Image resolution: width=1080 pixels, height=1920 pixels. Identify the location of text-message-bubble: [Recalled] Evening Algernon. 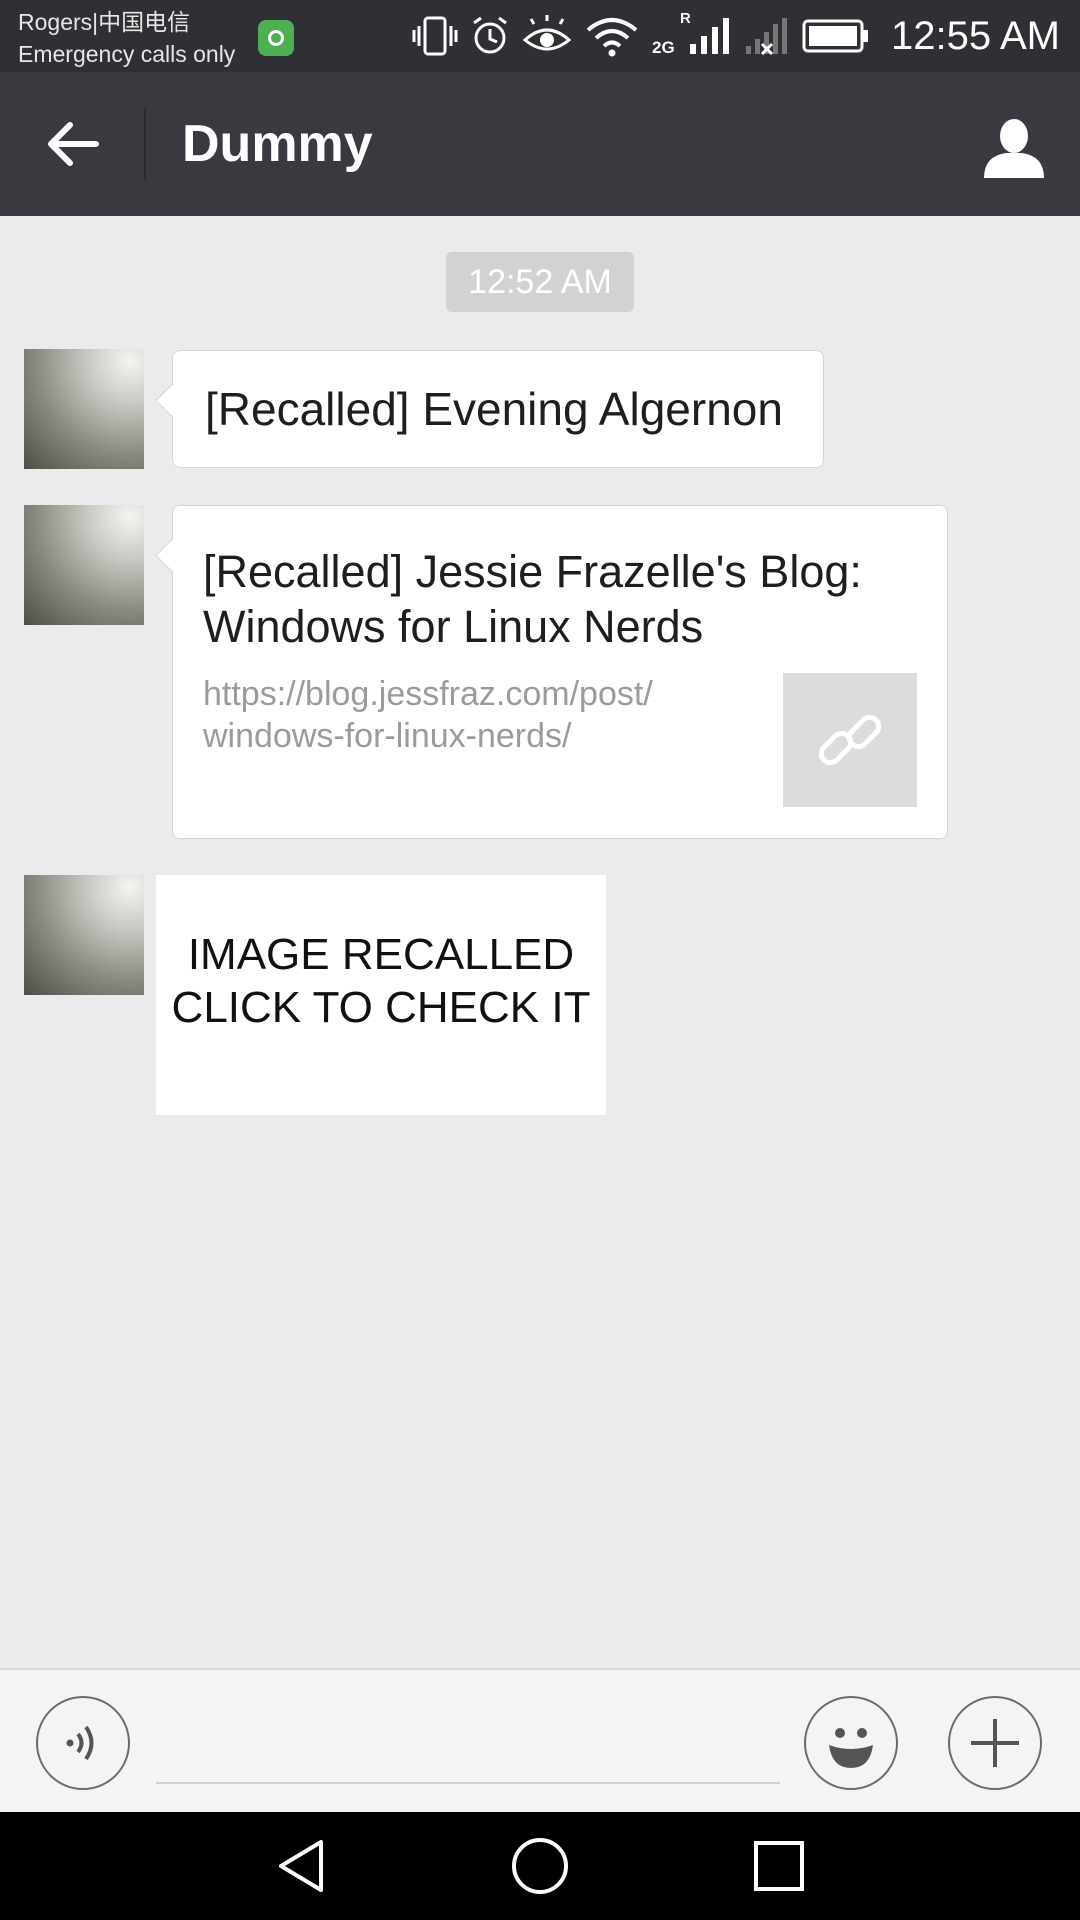
(498, 409).